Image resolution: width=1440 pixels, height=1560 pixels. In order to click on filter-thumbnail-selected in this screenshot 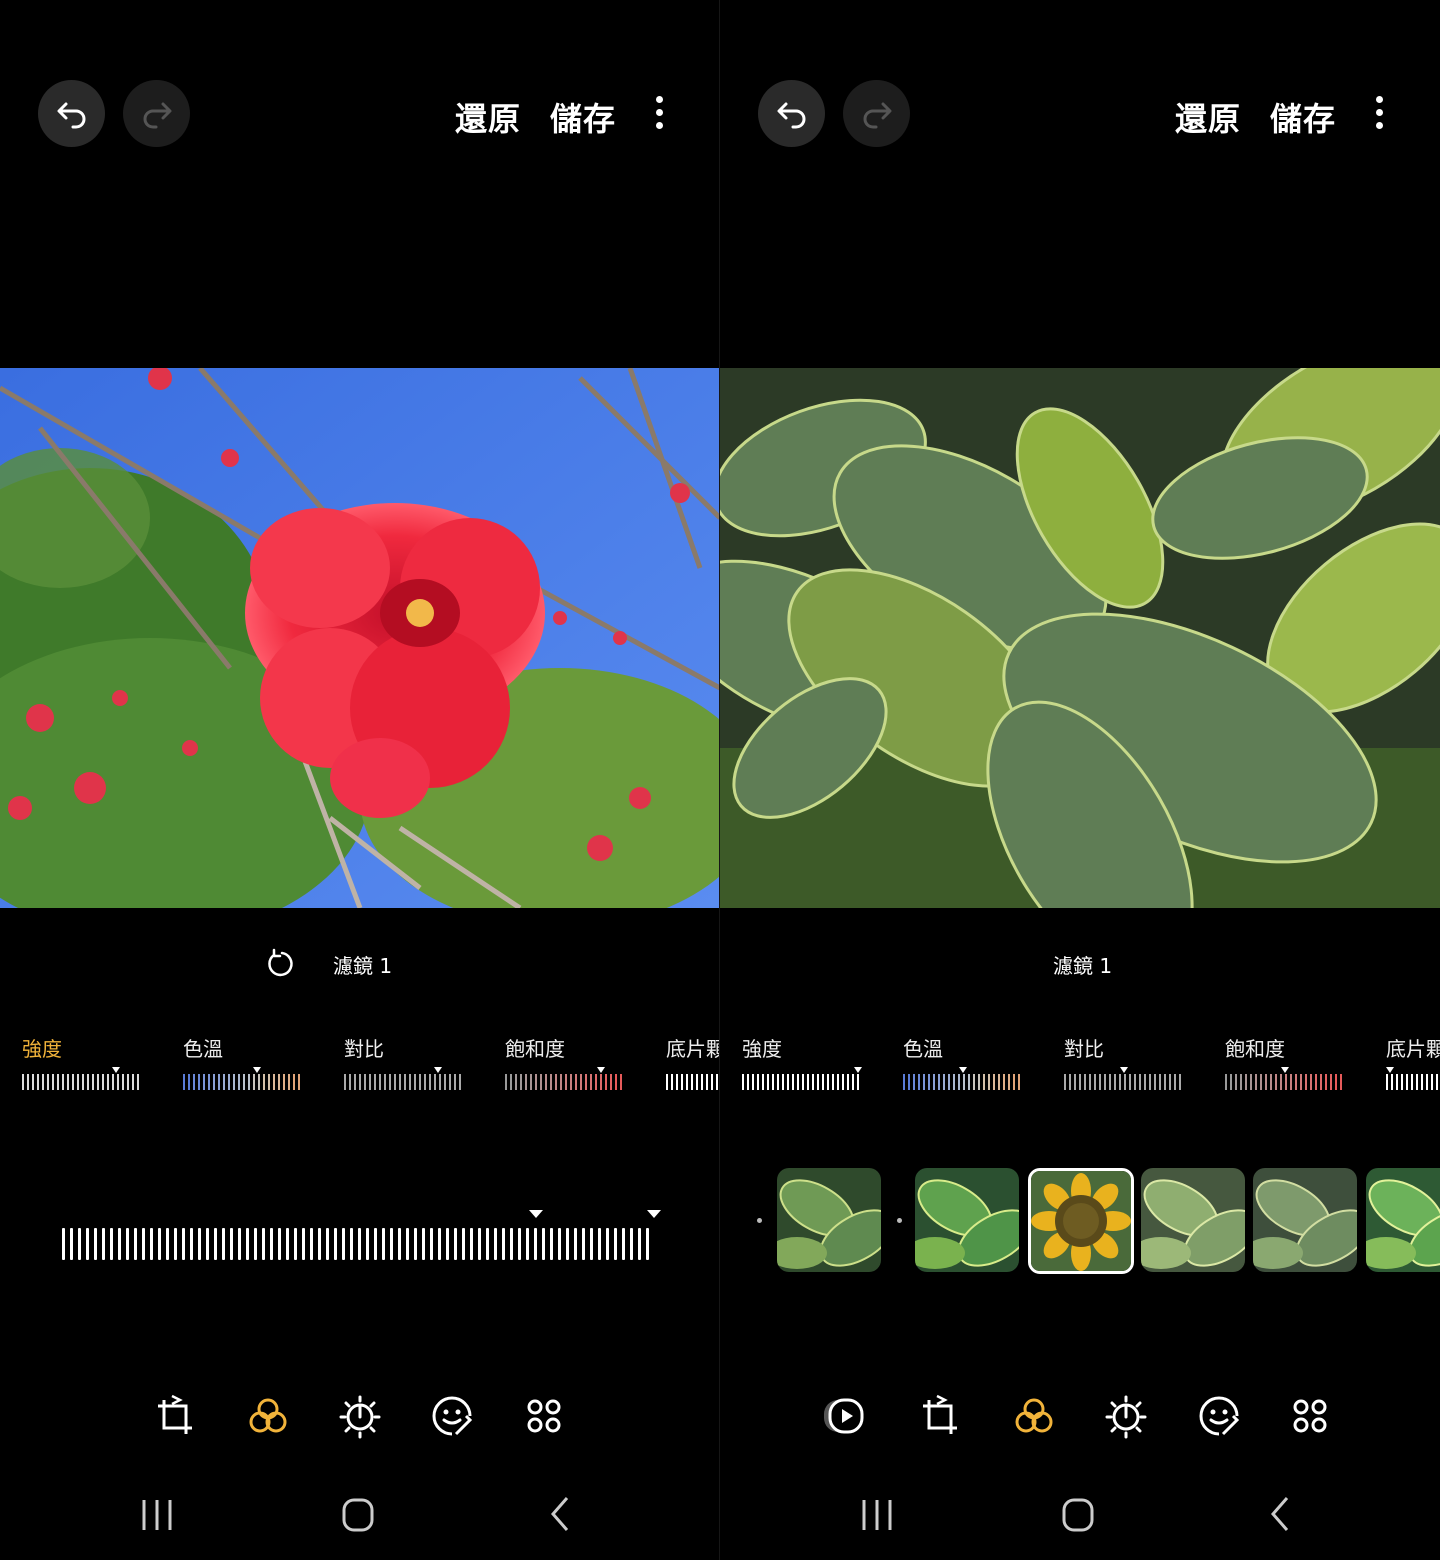, I will do `click(1081, 1221)`.